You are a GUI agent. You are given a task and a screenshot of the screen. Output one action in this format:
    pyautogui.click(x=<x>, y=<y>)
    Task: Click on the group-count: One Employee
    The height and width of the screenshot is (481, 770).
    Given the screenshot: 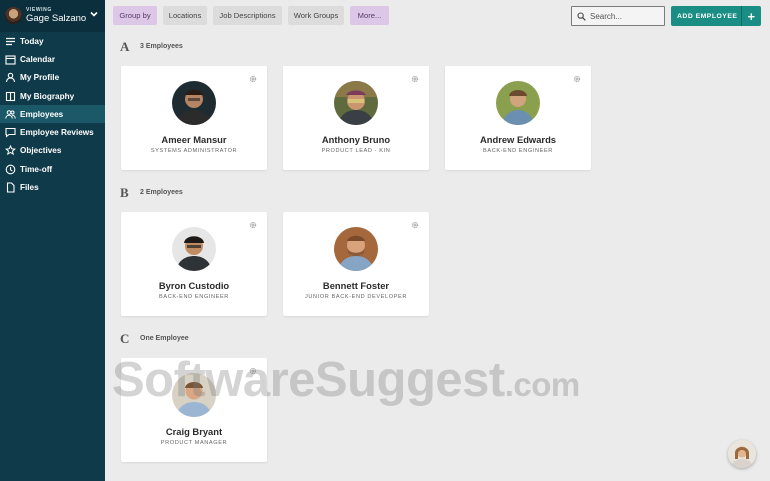 What is the action you would take?
    pyautogui.click(x=164, y=338)
    